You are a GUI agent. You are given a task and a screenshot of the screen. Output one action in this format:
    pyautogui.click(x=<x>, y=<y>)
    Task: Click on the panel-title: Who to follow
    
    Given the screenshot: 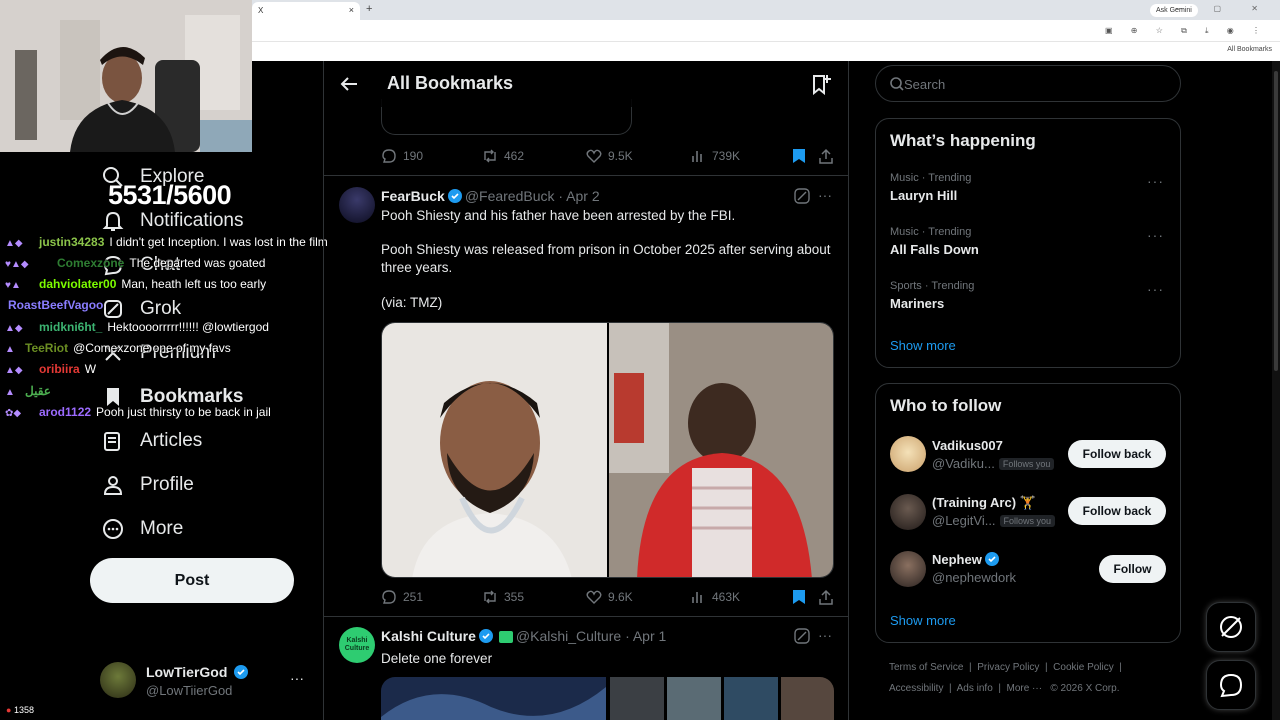 What is the action you would take?
    pyautogui.click(x=946, y=405)
    